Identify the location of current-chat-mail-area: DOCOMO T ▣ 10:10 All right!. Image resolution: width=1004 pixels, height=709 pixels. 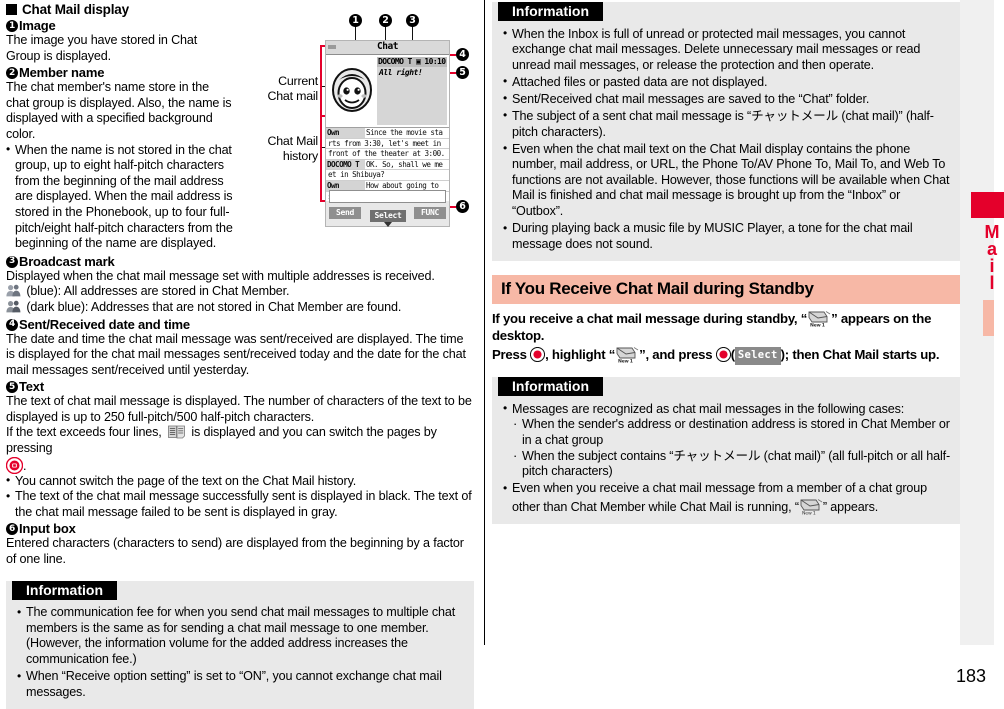
(387, 91).